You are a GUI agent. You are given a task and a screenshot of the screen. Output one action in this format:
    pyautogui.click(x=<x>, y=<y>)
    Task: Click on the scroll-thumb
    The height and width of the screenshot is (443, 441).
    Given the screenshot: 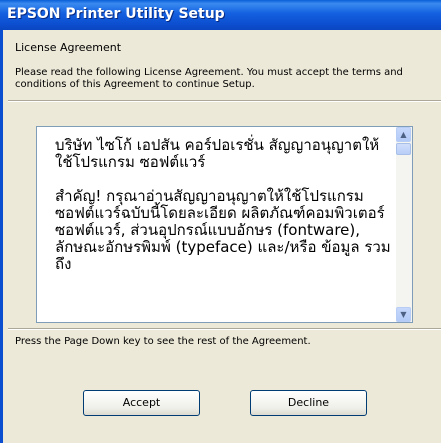 What is the action you would take?
    pyautogui.click(x=403, y=149)
    